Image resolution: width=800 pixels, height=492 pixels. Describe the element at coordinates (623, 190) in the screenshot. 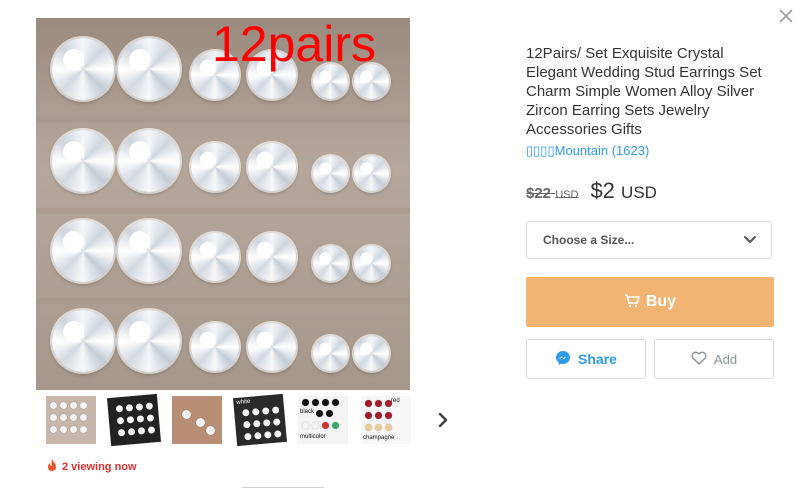

I see `sale-price: $2 USD` at that location.